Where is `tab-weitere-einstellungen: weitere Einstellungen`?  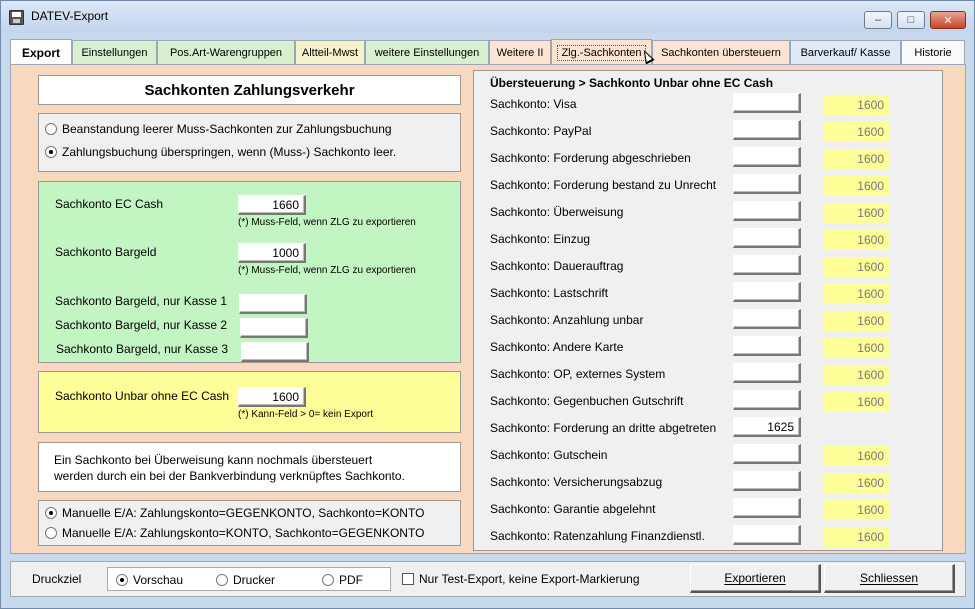 tab-weitere-einstellungen: weitere Einstellungen is located at coordinates (427, 52).